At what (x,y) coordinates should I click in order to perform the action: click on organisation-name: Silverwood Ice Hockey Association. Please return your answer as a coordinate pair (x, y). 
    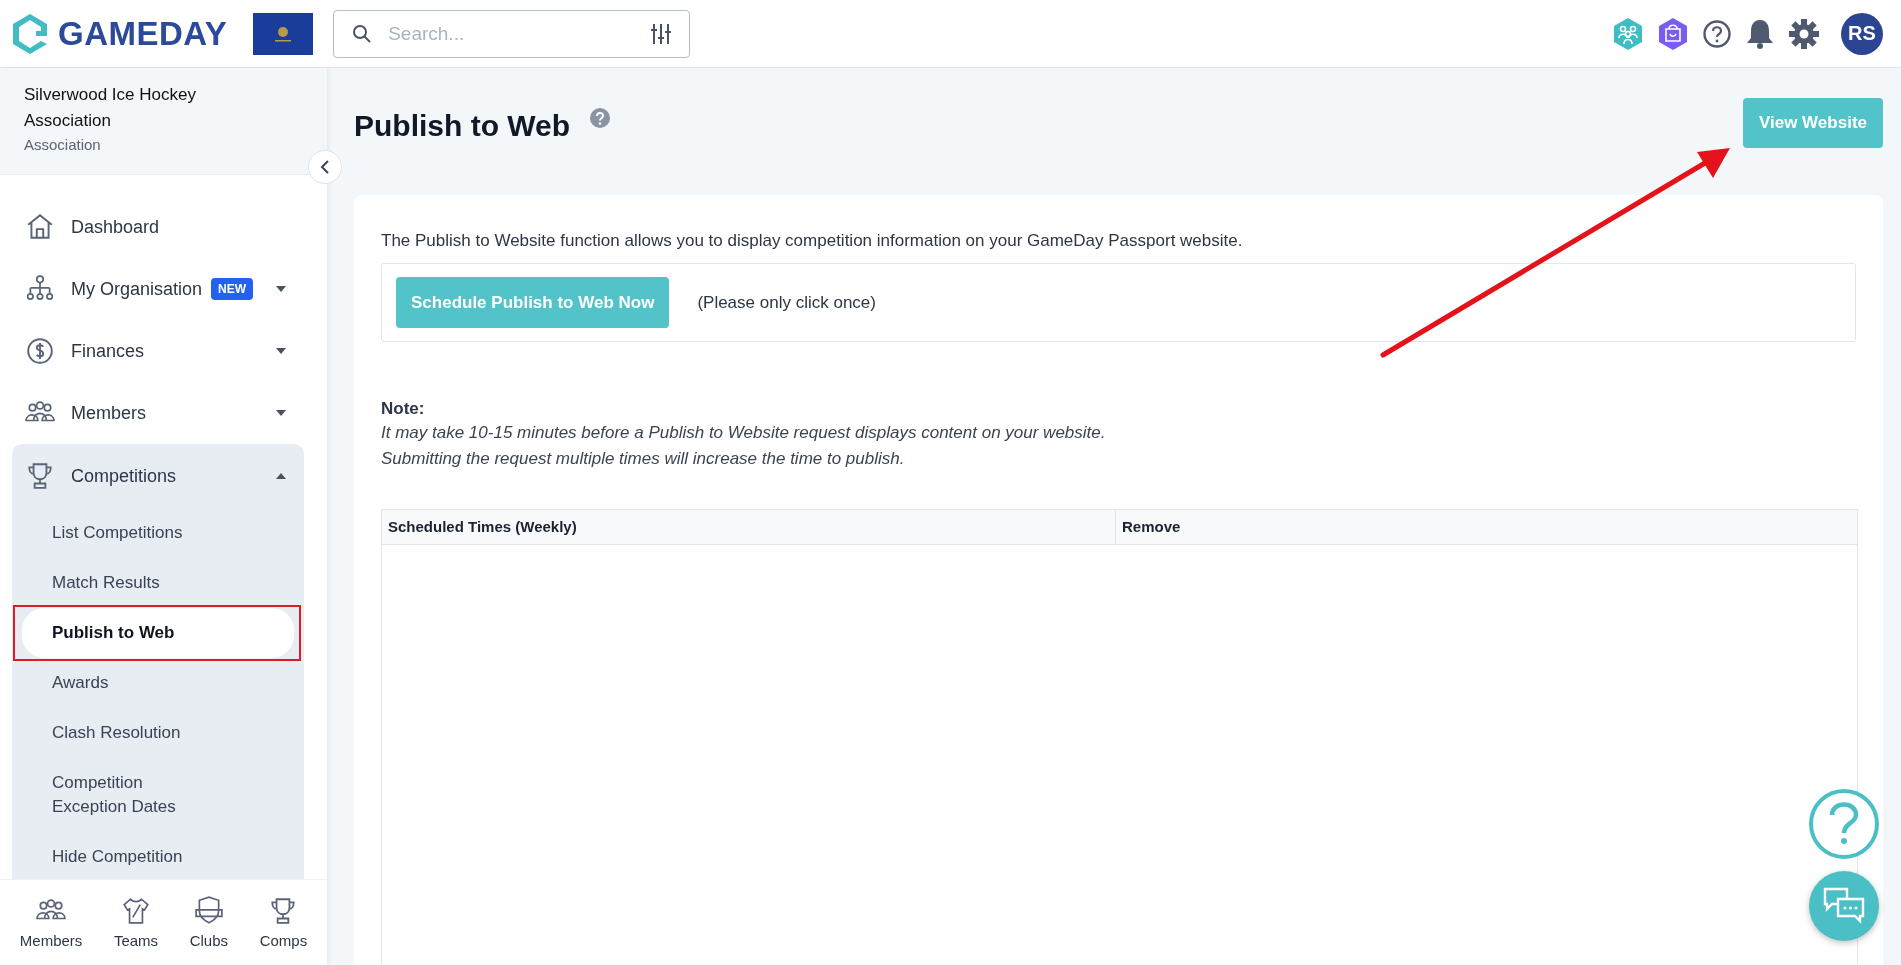
    Looking at the image, I should click on (110, 108).